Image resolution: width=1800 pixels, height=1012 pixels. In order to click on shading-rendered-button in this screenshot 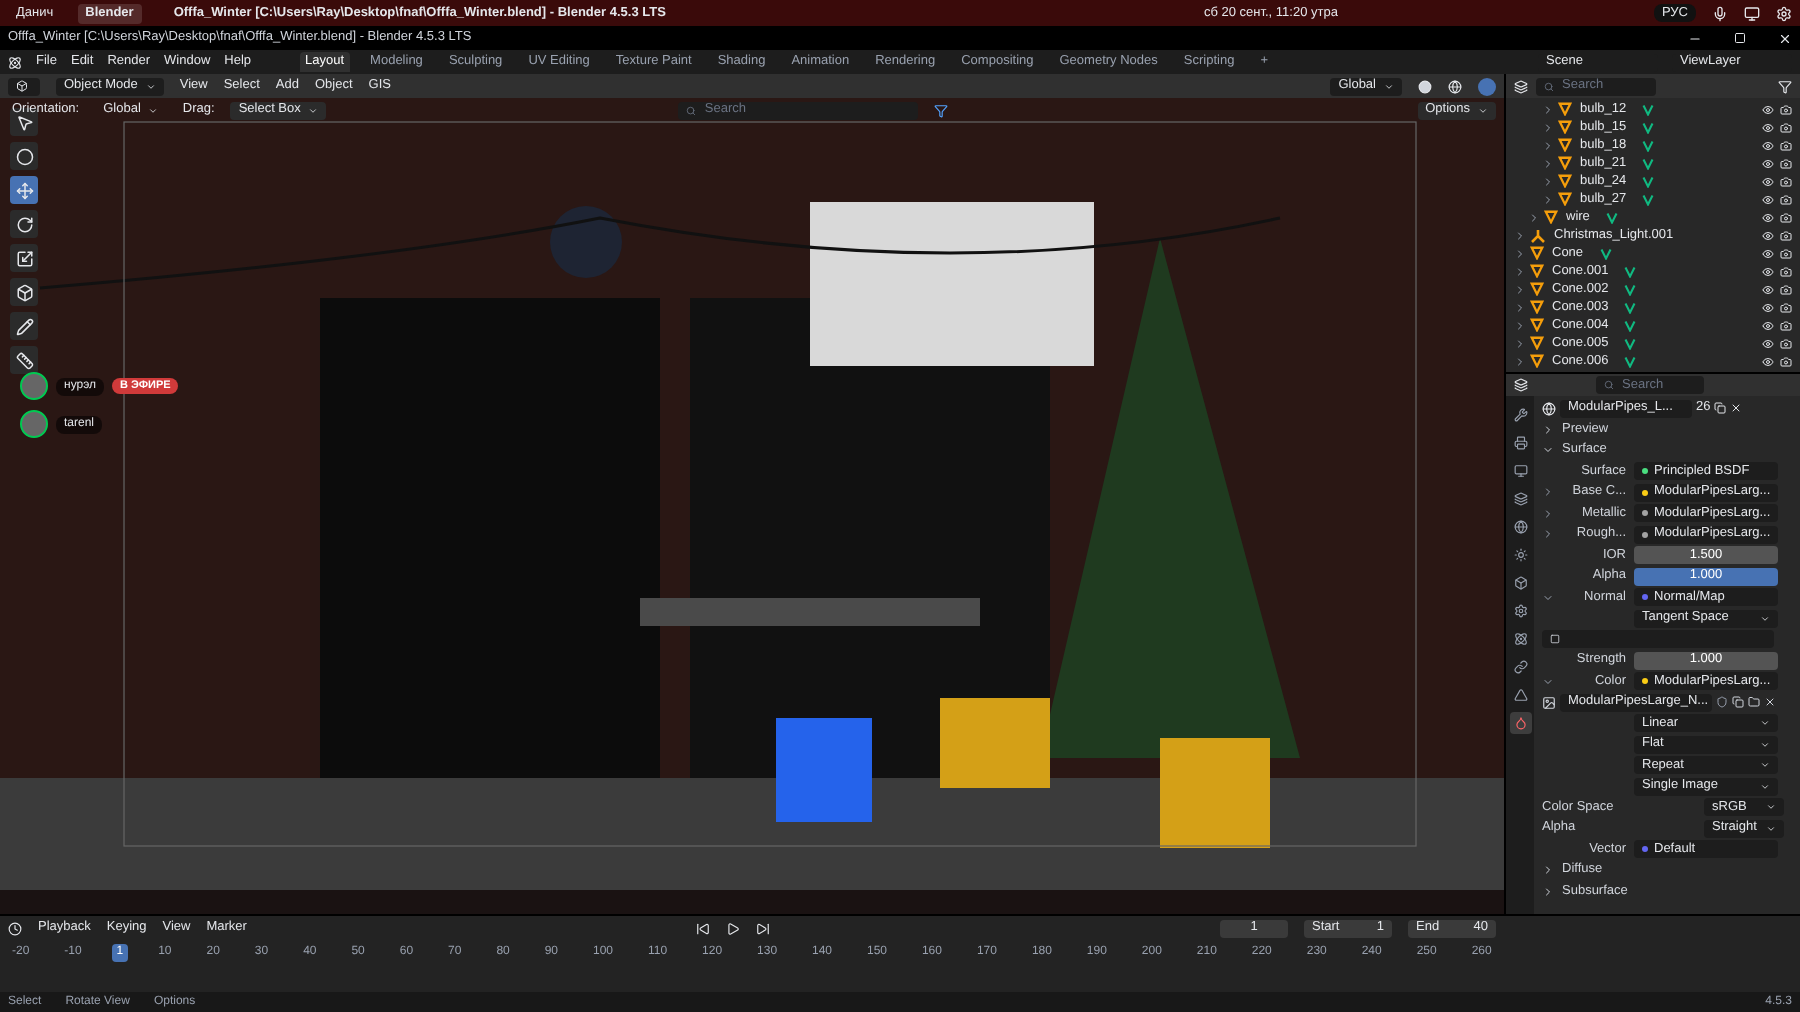, I will do `click(1487, 86)`.